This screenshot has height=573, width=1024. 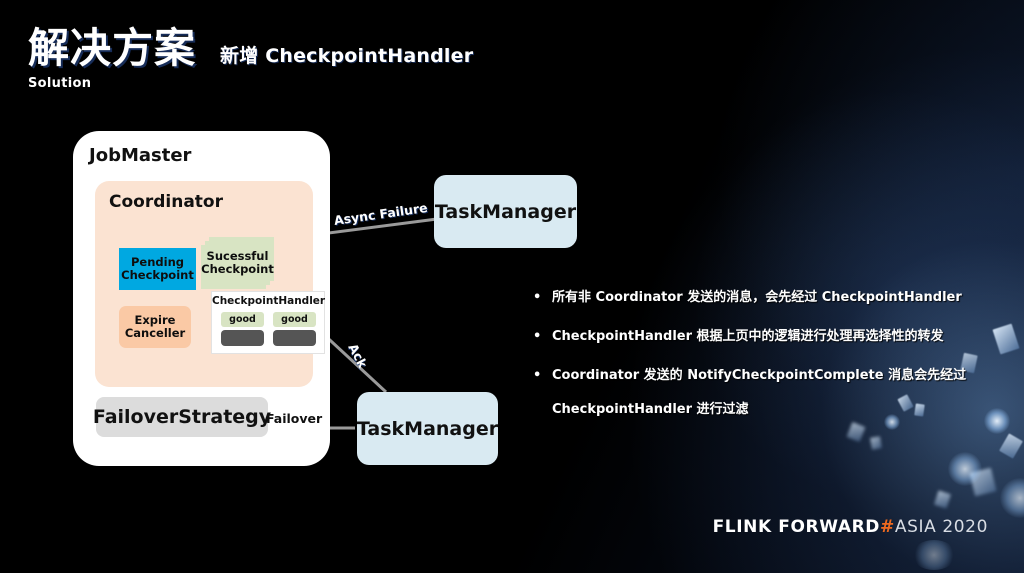 I want to click on jobmaster-label: JobMaster, so click(x=140, y=155).